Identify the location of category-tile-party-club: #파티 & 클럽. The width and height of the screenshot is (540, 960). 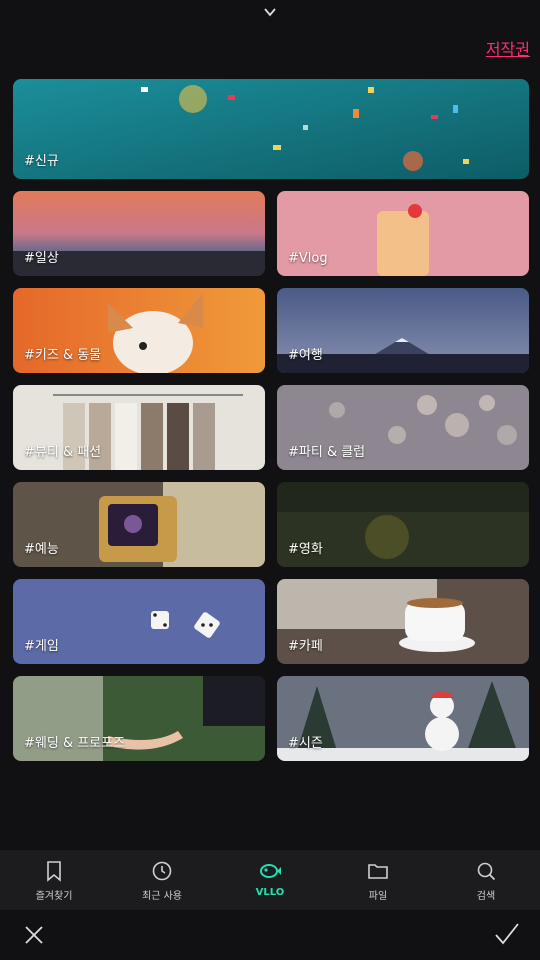
(403, 427).